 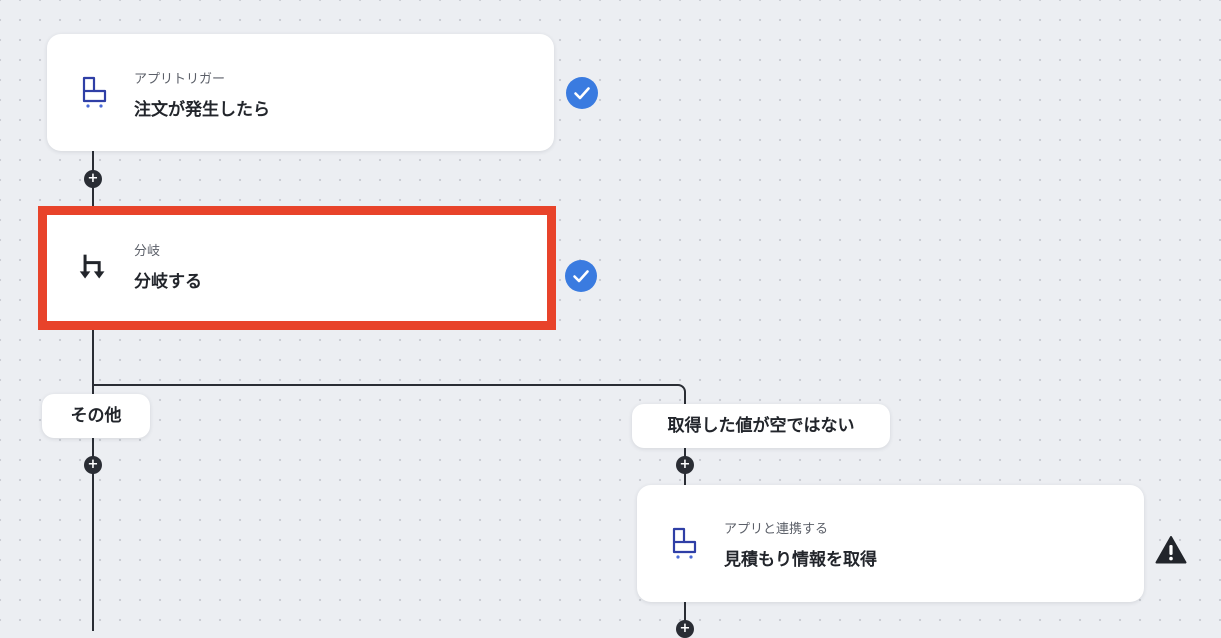 I want to click on trigger-step-card: アプリトリガー 注文が発生したら, so click(x=300, y=92).